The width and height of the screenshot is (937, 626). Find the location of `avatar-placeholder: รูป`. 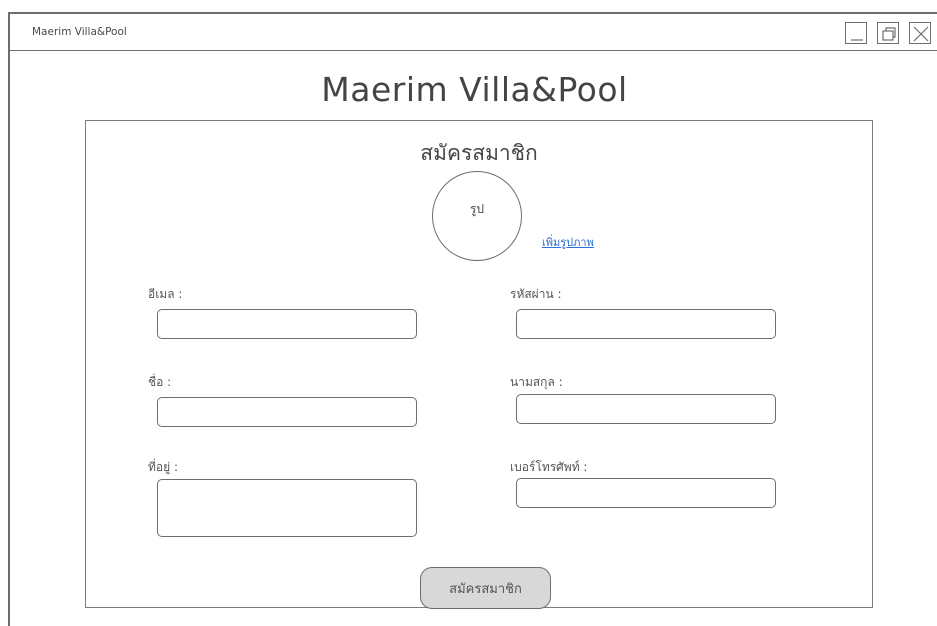

avatar-placeholder: รูป is located at coordinates (477, 216).